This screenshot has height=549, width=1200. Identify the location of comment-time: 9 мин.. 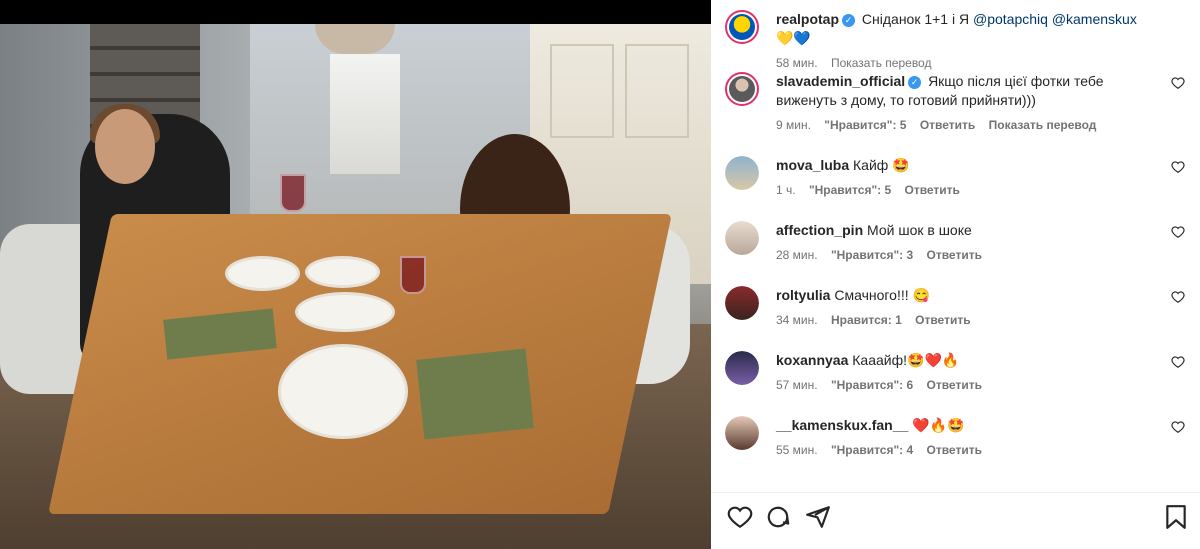
(793, 125).